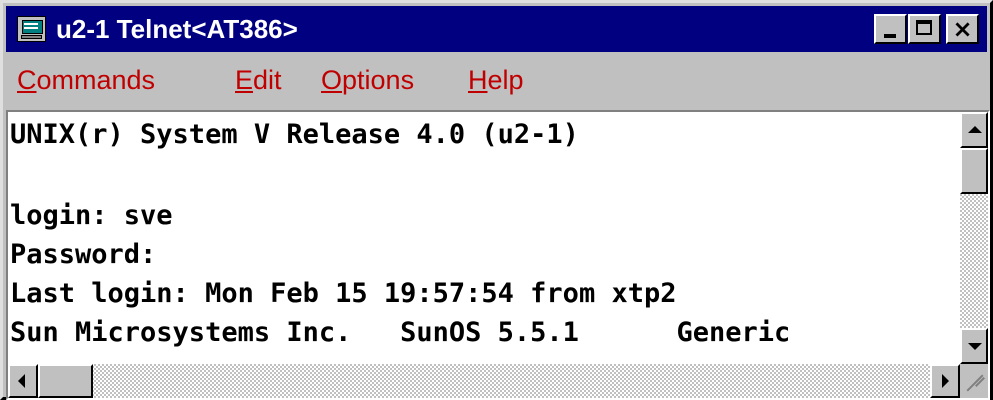 The height and width of the screenshot is (400, 993). I want to click on scroll-left-button, so click(23, 381).